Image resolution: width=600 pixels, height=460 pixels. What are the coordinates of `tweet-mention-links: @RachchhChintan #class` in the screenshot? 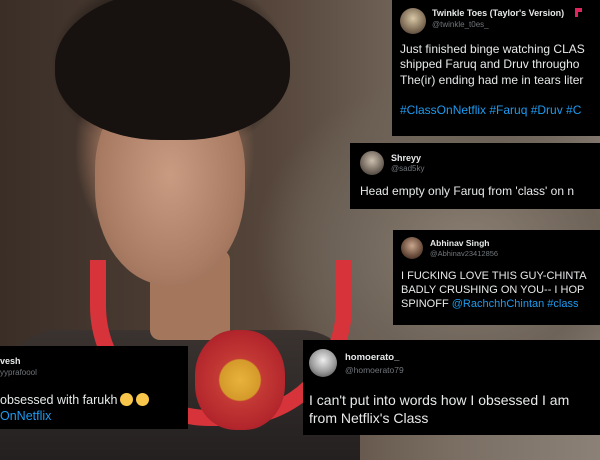 It's located at (515, 304).